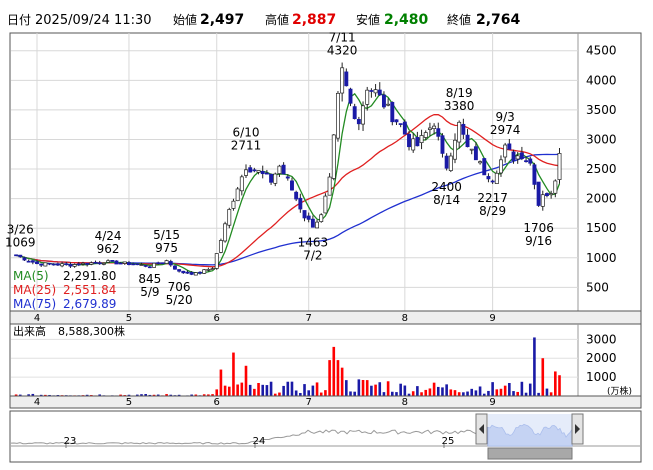 This screenshot has width=653, height=470. What do you see at coordinates (530, 430) in the screenshot?
I see `navigator-window` at bounding box center [530, 430].